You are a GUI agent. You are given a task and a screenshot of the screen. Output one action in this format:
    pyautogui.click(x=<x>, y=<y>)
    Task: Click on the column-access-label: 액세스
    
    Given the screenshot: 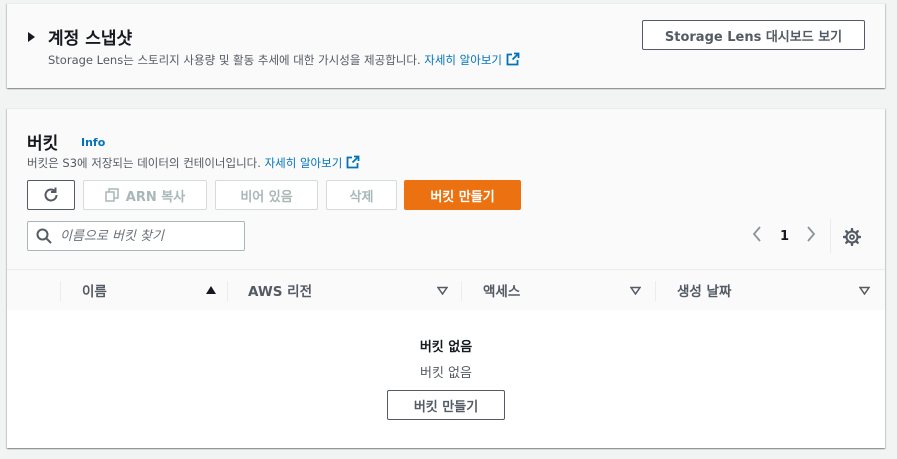 What is the action you would take?
    pyautogui.click(x=502, y=292)
    